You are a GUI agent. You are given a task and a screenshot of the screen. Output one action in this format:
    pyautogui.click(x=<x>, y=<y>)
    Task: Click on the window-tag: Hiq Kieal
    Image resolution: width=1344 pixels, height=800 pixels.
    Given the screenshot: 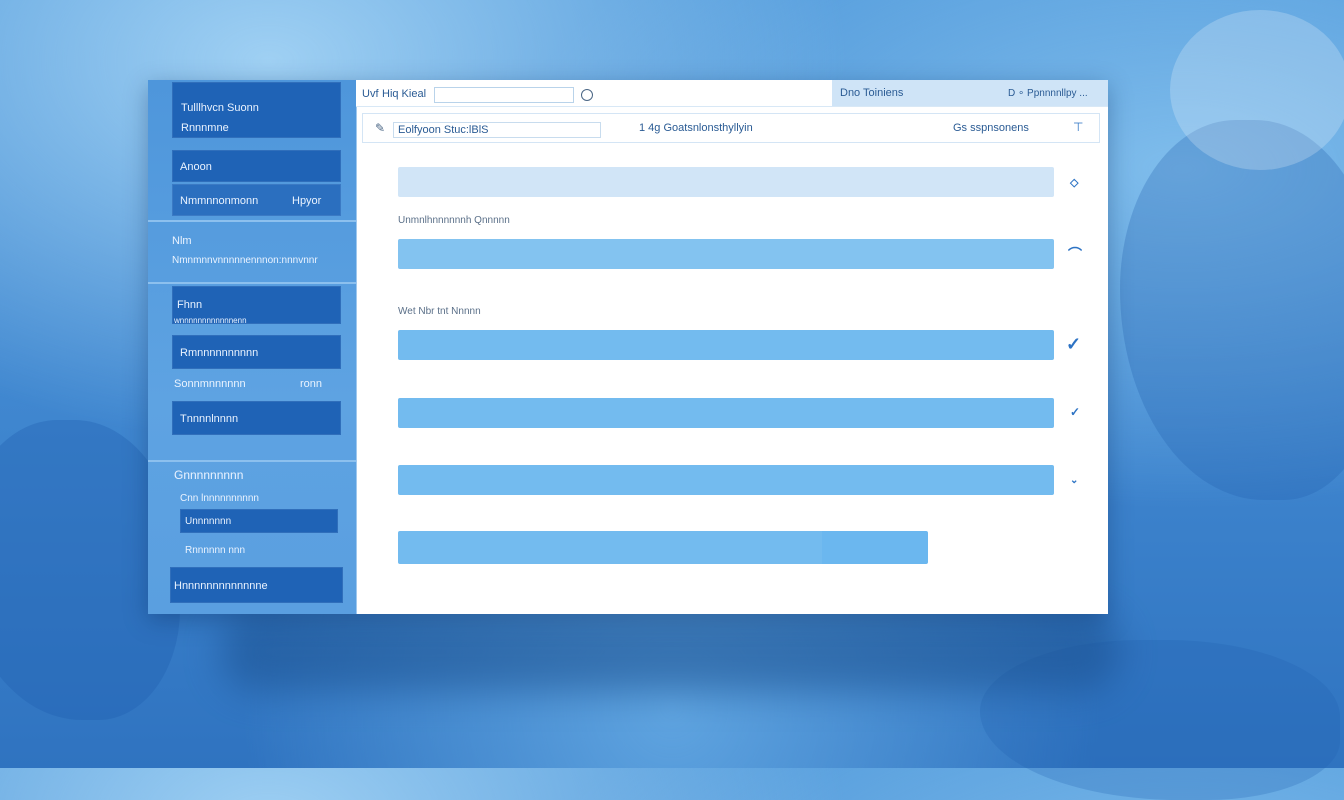 What is the action you would take?
    pyautogui.click(x=404, y=94)
    